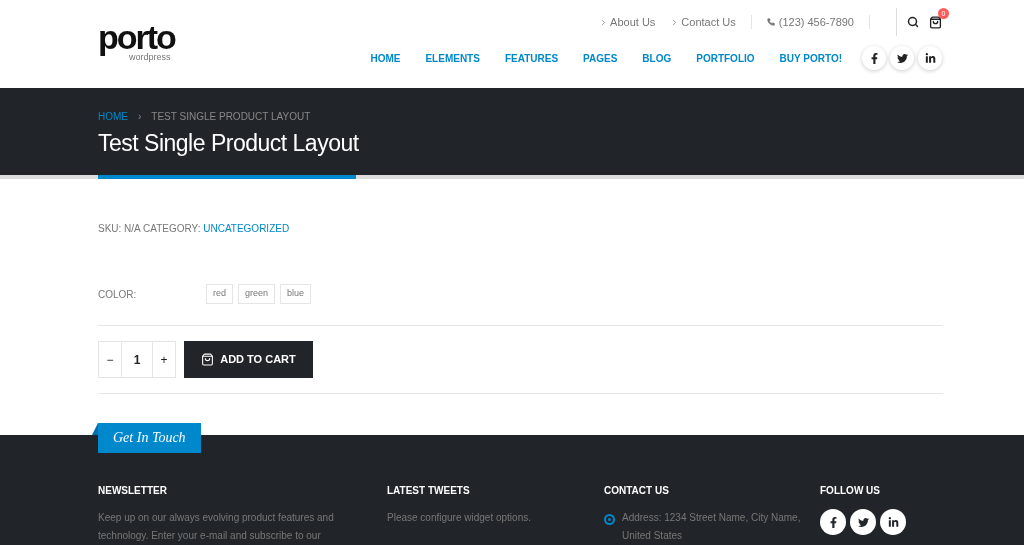  I want to click on footer-ribbon: Get In Touch, so click(149, 438).